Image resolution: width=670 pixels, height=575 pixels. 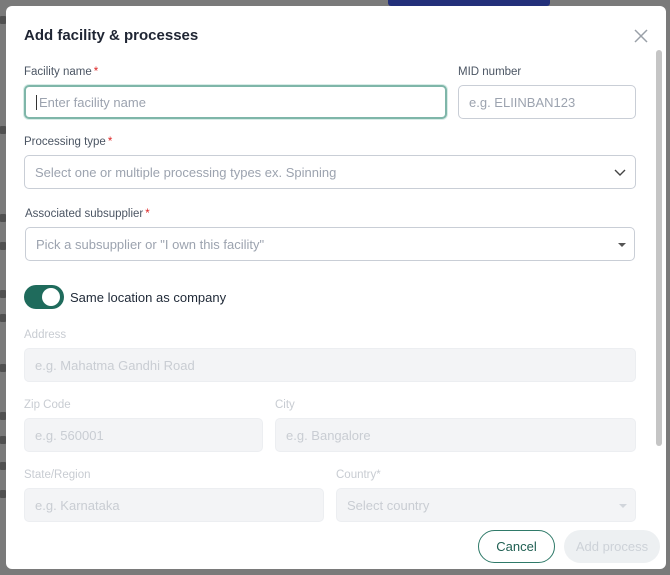 What do you see at coordinates (486, 505) in the screenshot?
I see `country-select: Select country` at bounding box center [486, 505].